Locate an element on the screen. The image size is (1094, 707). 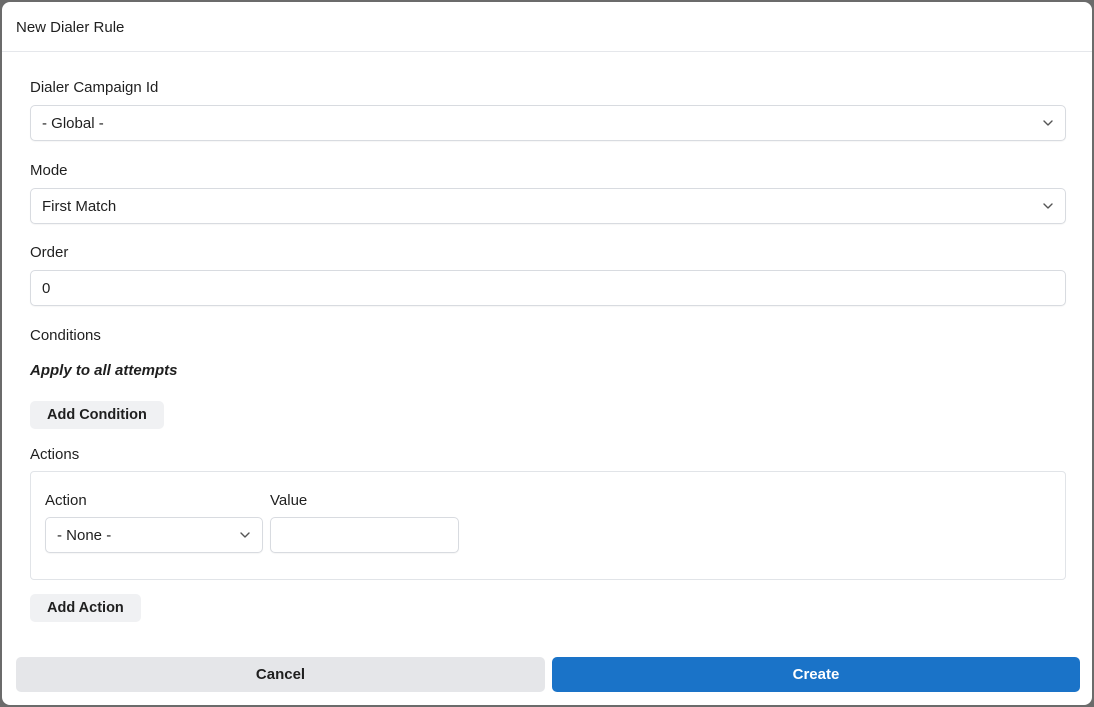
order-value: 0 is located at coordinates (46, 288).